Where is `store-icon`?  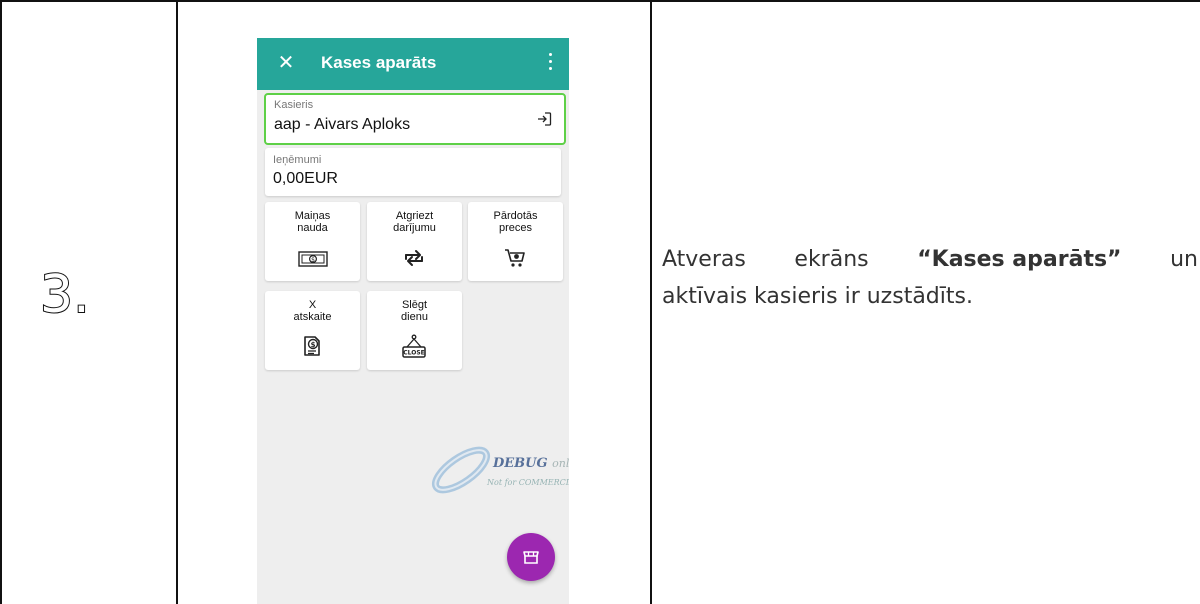
store-icon is located at coordinates (531, 557).